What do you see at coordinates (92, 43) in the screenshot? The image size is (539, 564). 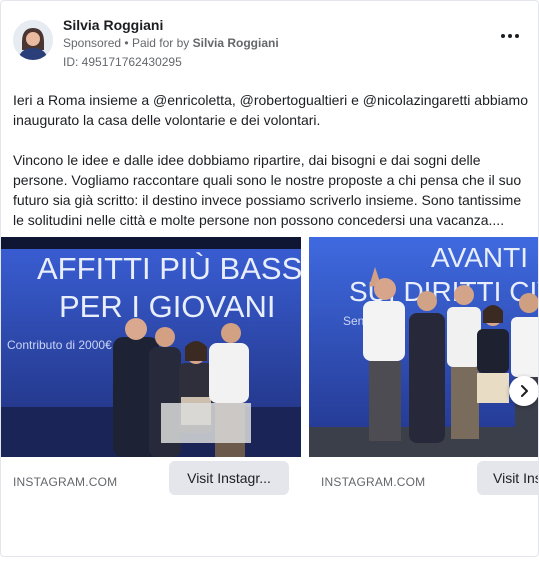 I see `sponsored-label: Sponsored` at bounding box center [92, 43].